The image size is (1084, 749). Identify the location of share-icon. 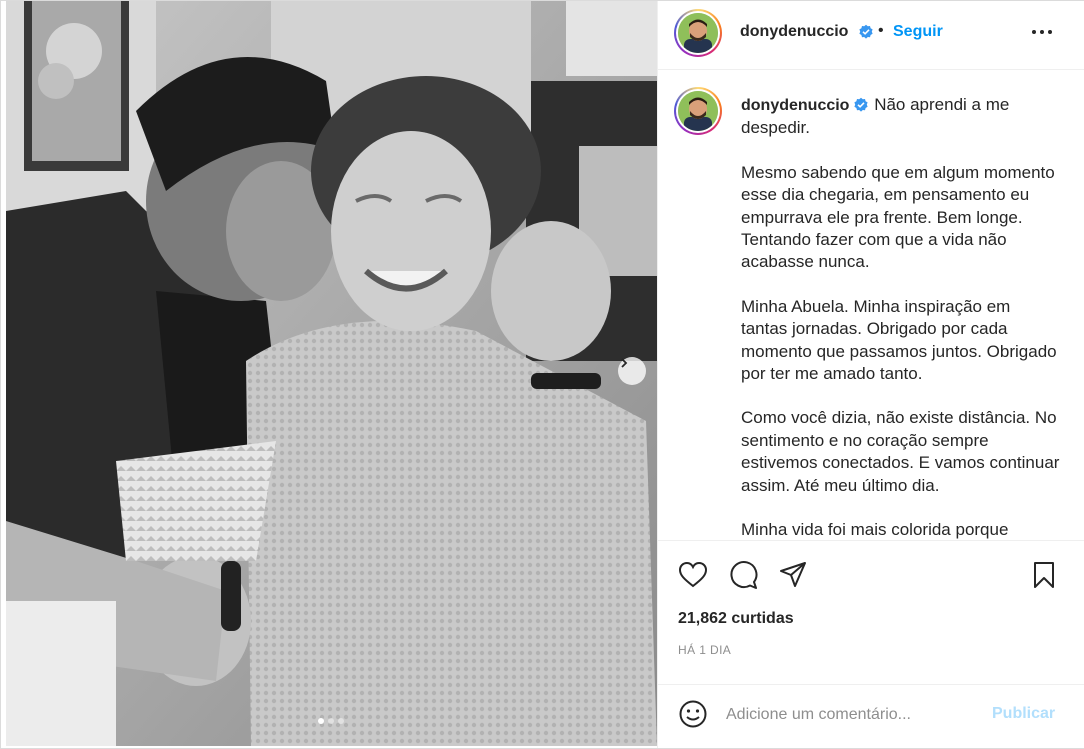
(793, 574).